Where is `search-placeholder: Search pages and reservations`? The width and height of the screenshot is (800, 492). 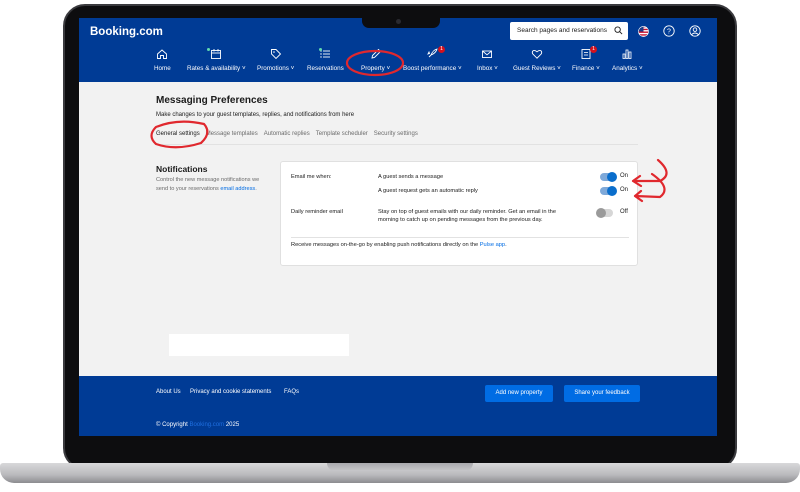
search-placeholder: Search pages and reservations is located at coordinates (562, 30).